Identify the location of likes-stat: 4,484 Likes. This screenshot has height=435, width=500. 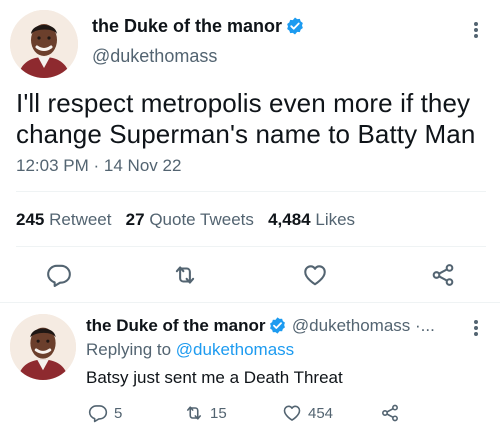
(311, 219).